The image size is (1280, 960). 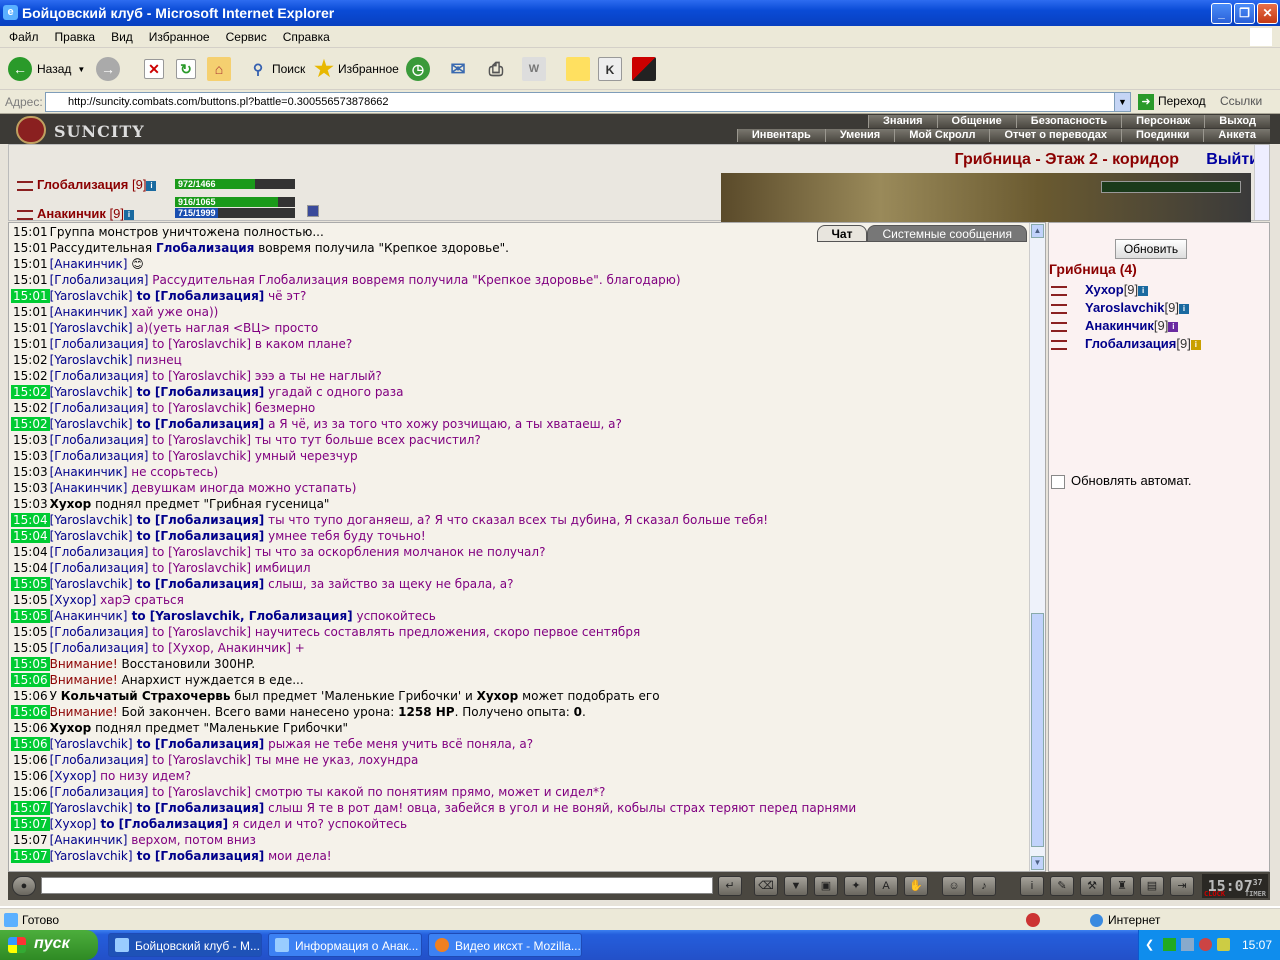 What do you see at coordinates (1120, 307) in the screenshot?
I see `room-user: Yaroslavchik[9] i` at bounding box center [1120, 307].